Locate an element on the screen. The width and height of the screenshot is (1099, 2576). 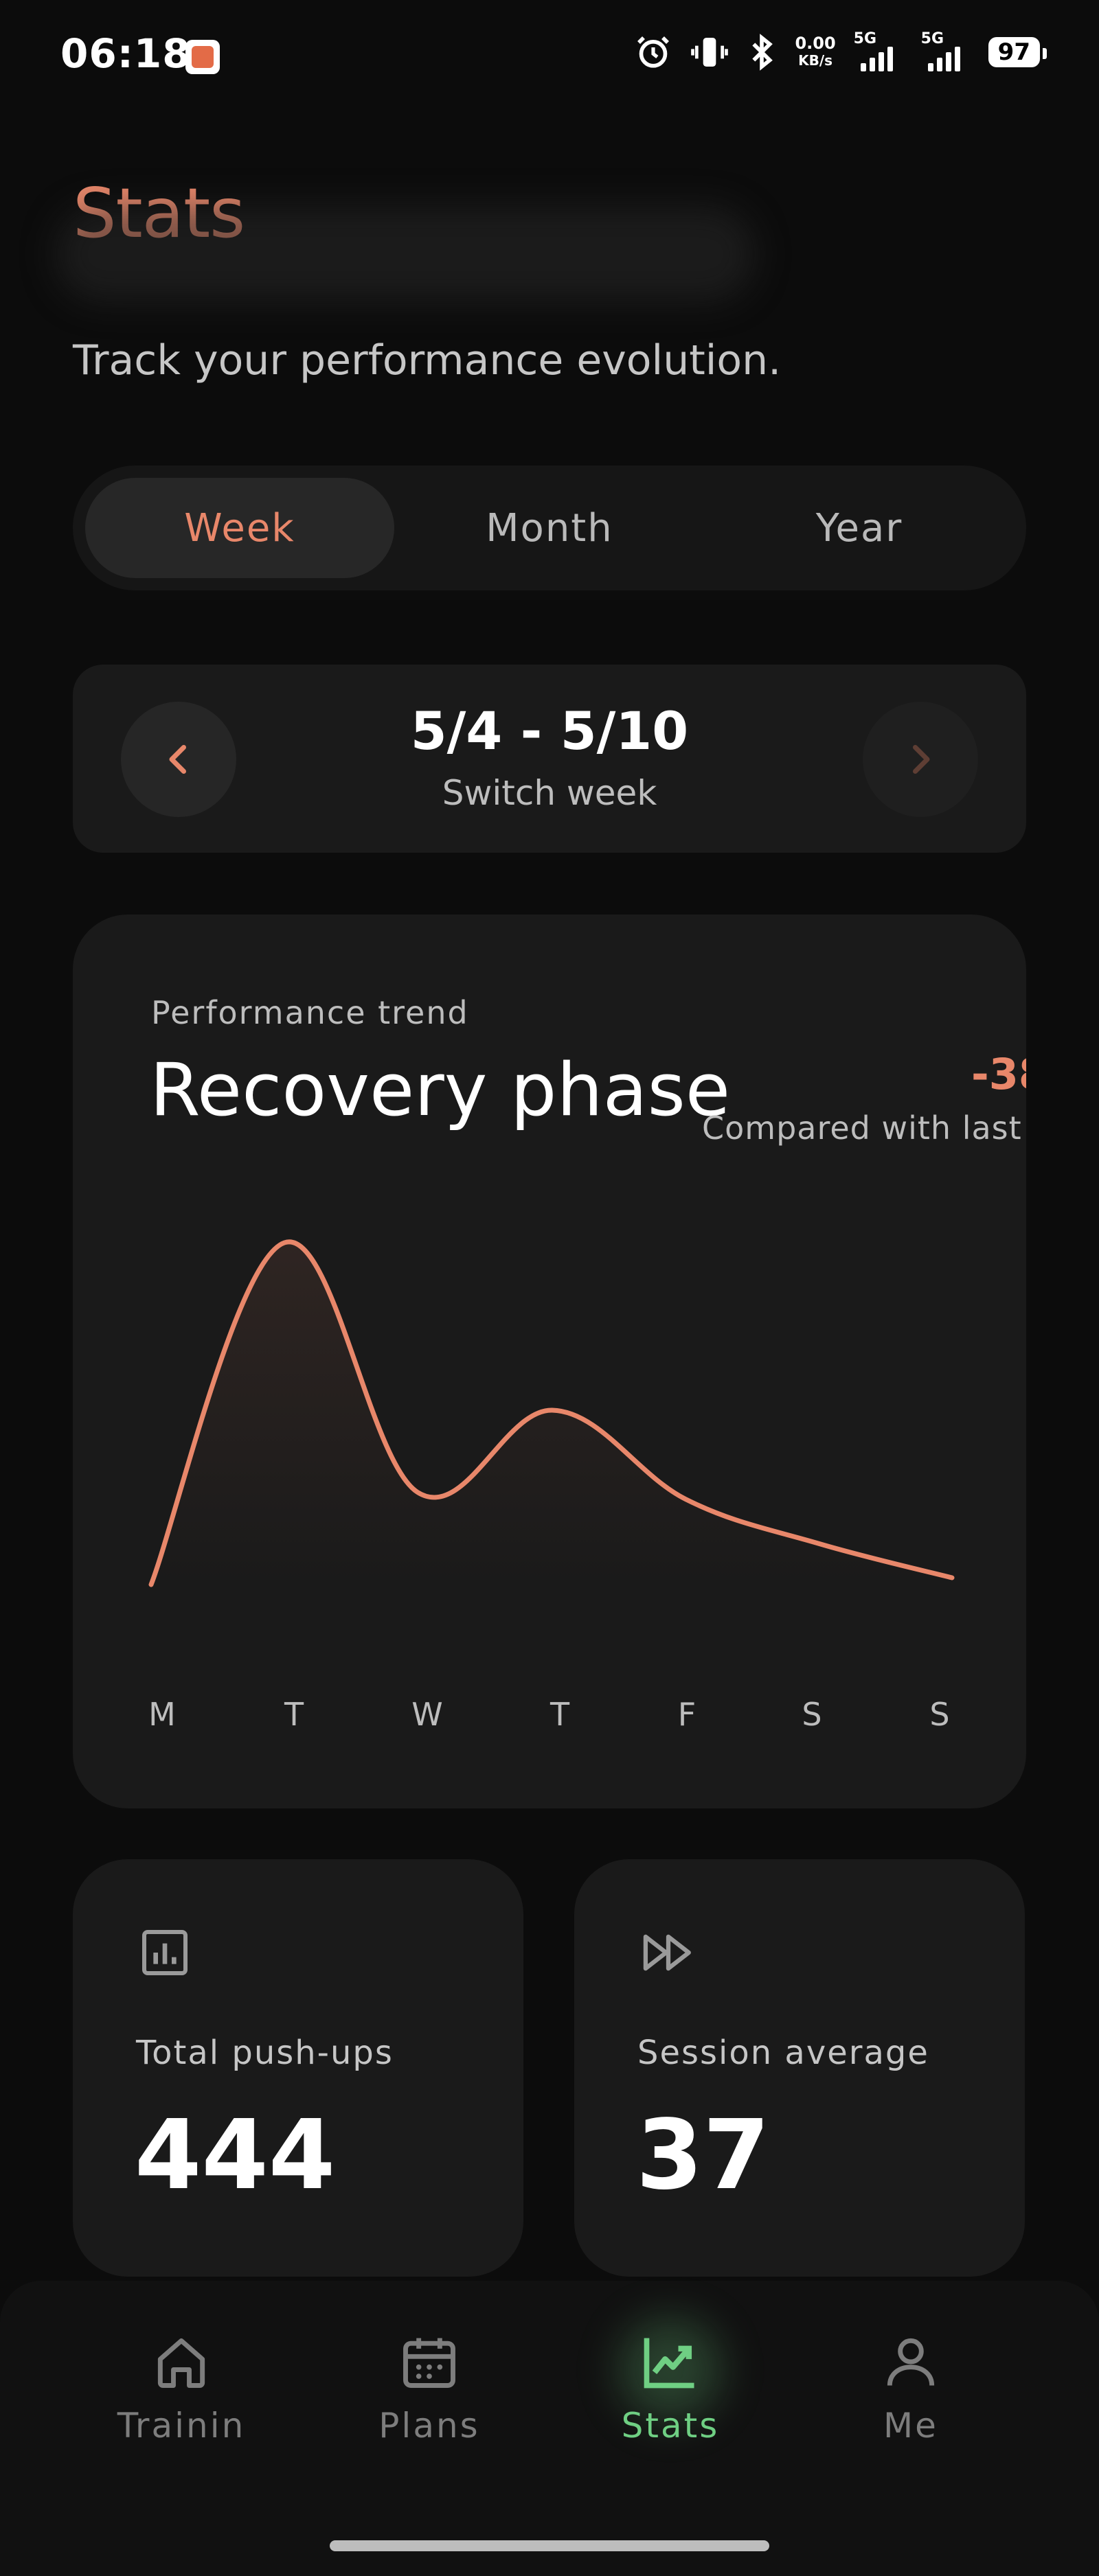
stat-card-average: Session average 37 is located at coordinates (799, 2068).